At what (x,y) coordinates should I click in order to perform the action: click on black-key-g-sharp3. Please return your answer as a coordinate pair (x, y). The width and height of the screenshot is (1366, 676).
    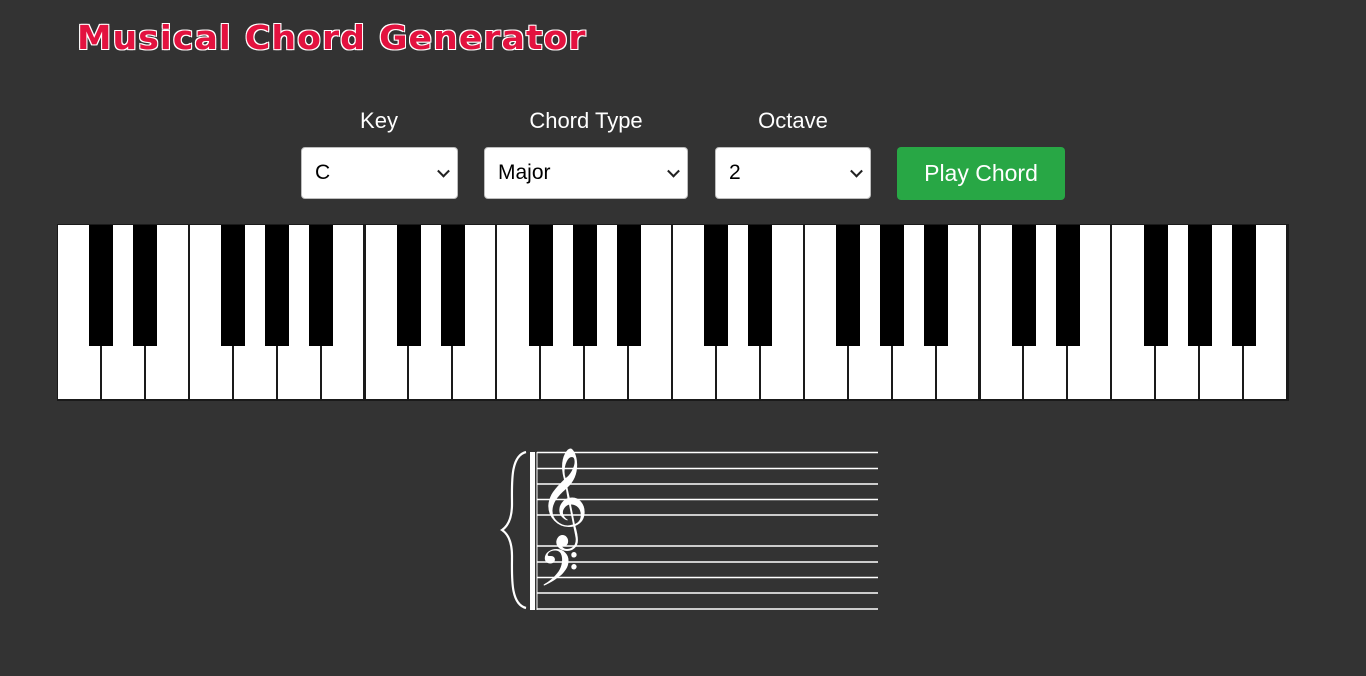
    Looking at the image, I should click on (892, 285).